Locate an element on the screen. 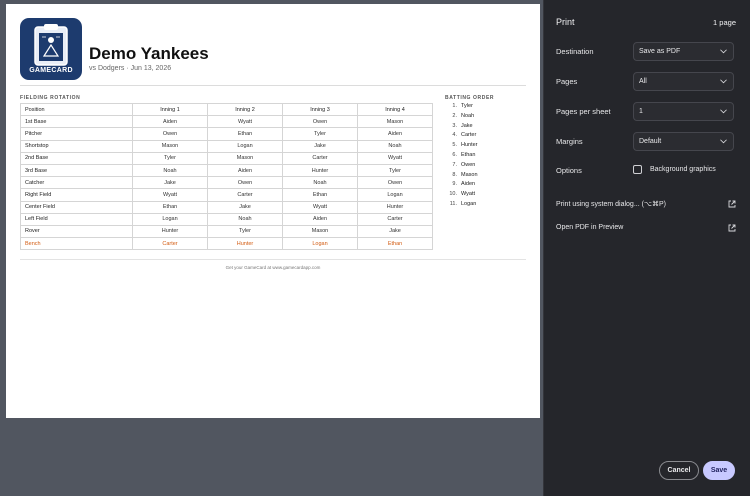 Image resolution: width=750 pixels, height=496 pixels. list-item: 1. Tyler is located at coordinates (462, 108).